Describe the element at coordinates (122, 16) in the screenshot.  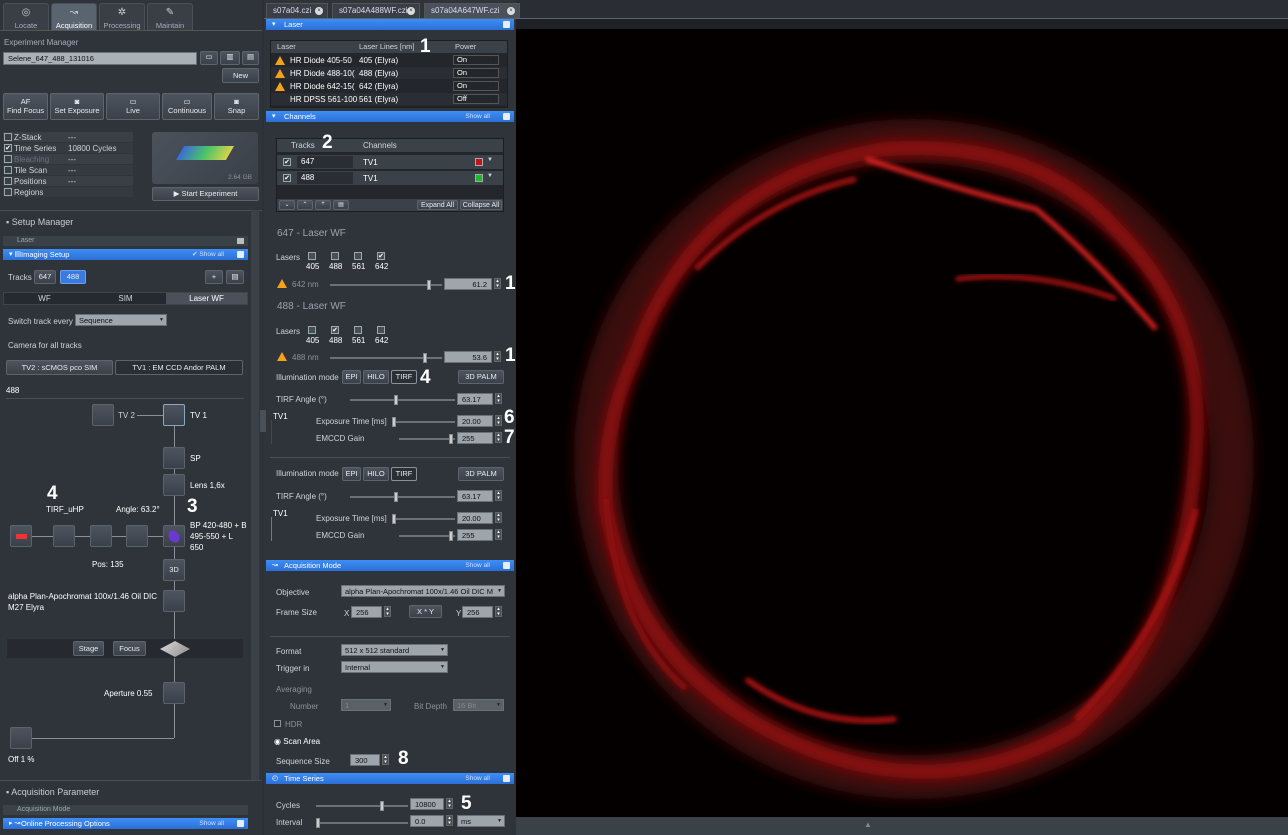
I see `tab-processing: ✲ Processing` at that location.